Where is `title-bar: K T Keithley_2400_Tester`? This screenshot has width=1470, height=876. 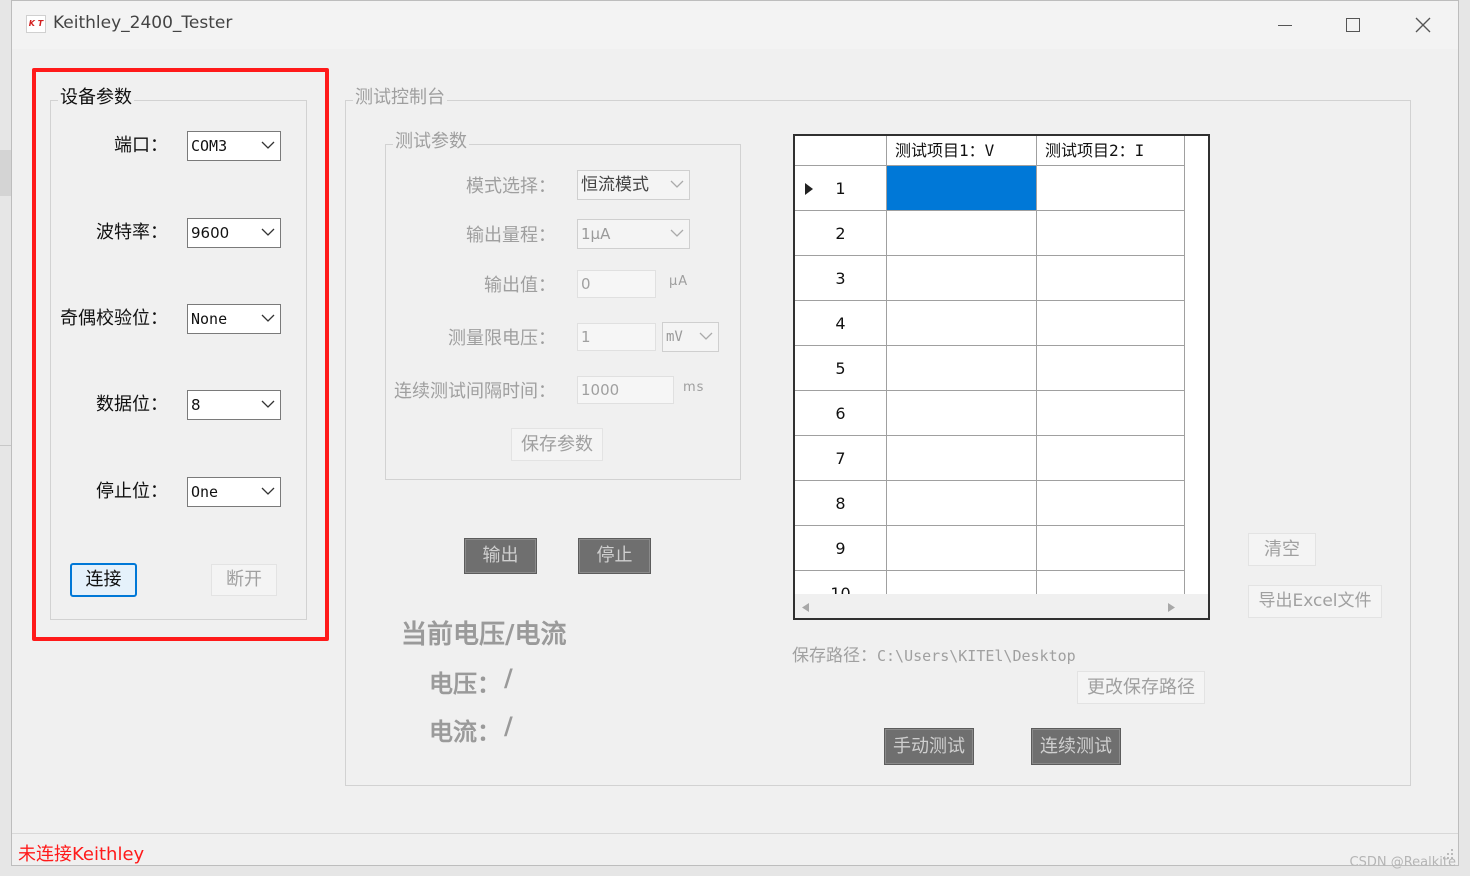
title-bar: K T Keithley_2400_Tester is located at coordinates (735, 25).